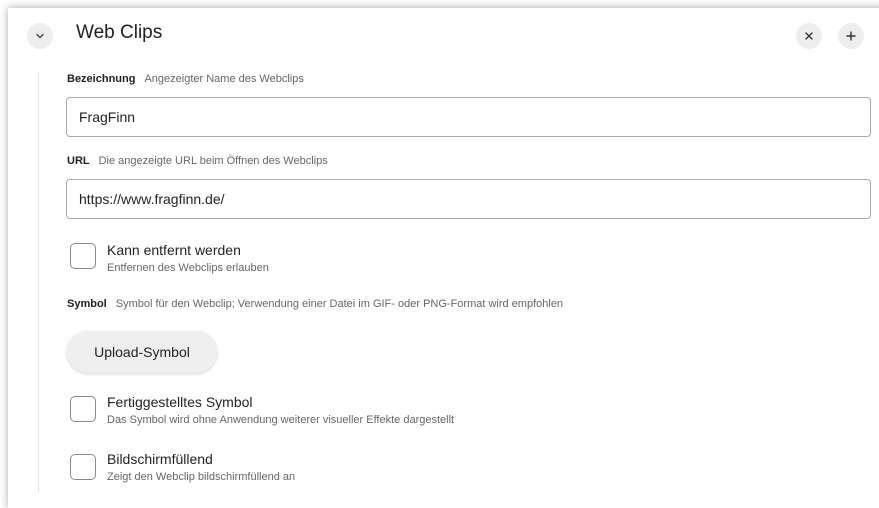 This screenshot has width=879, height=508. What do you see at coordinates (87, 304) in the screenshot?
I see `symbol-label: Symbol` at bounding box center [87, 304].